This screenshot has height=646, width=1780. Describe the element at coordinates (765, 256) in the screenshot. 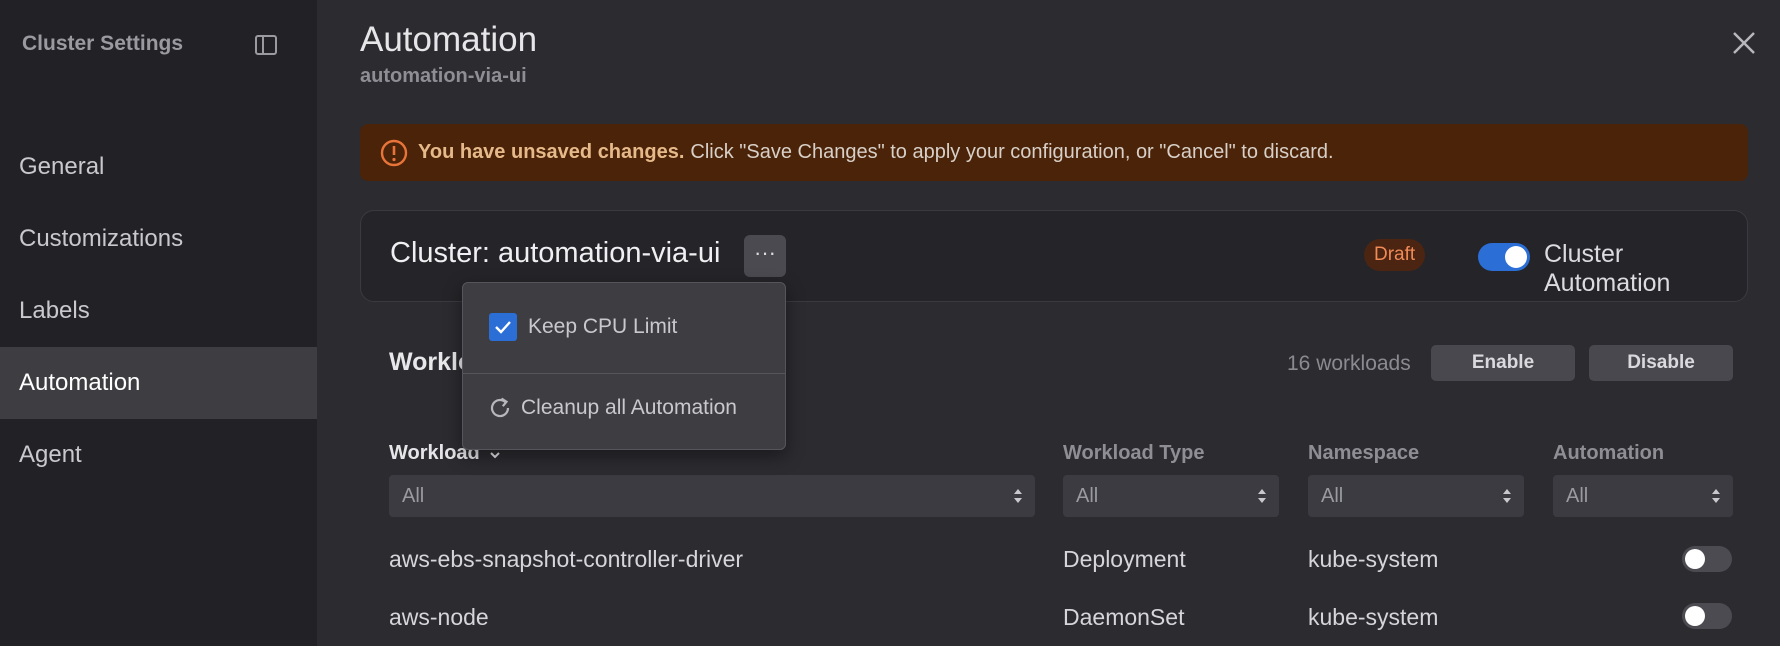

I see `more-options-button: ···` at that location.